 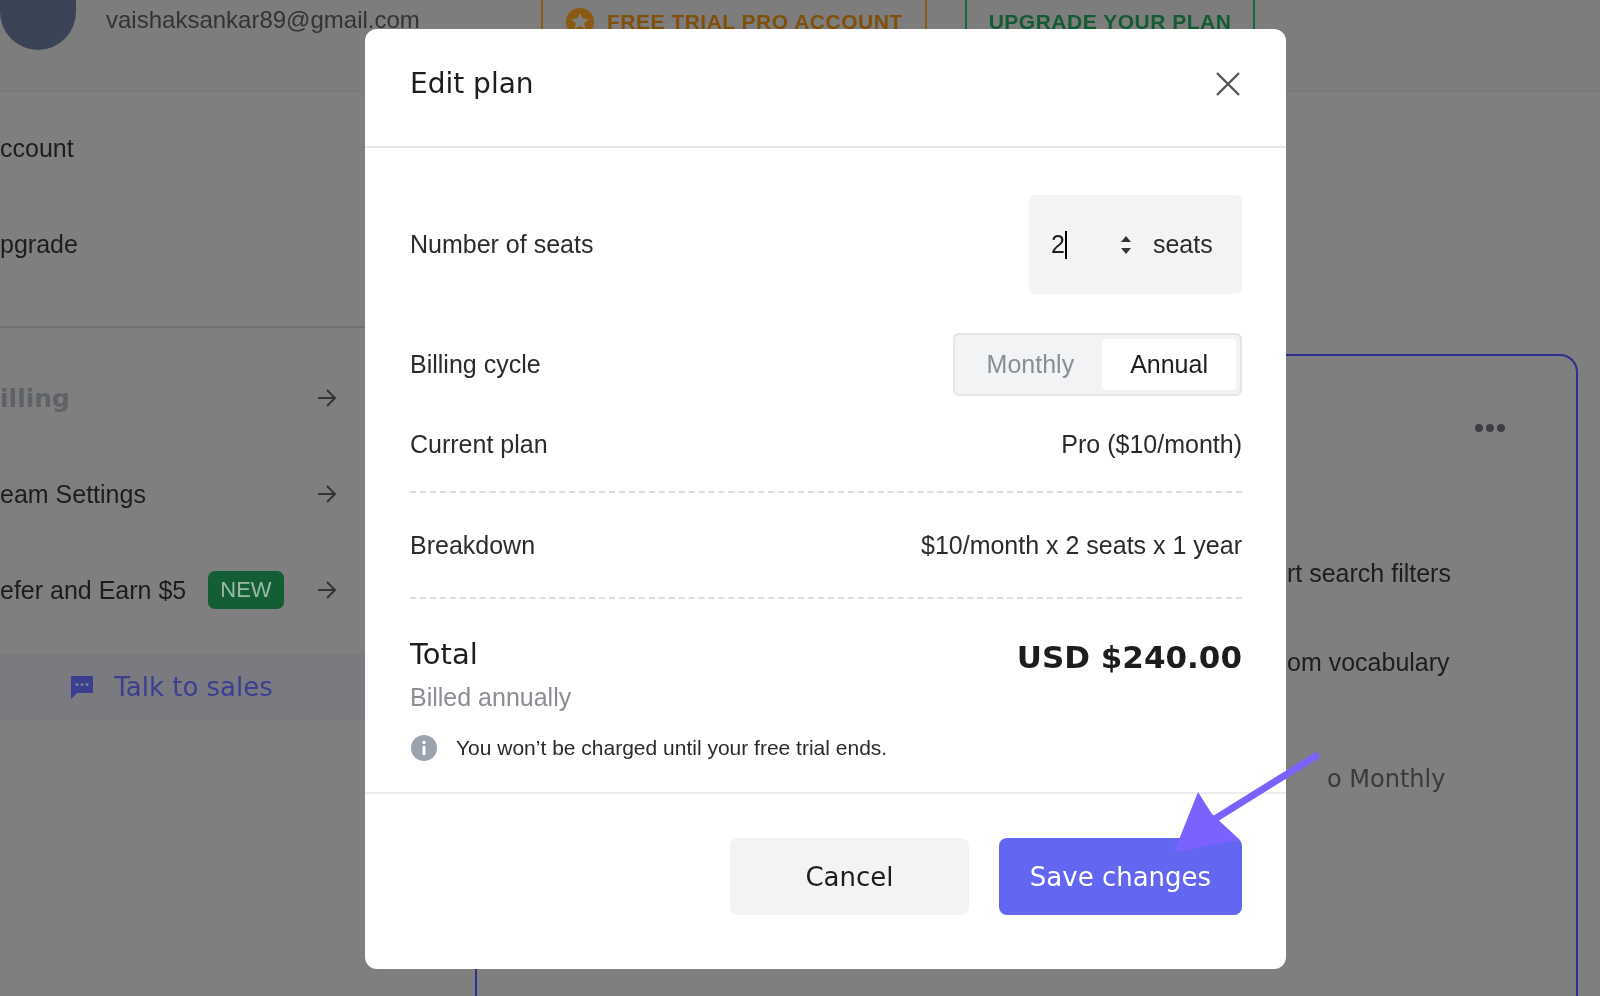 I want to click on feature-text: om vocabulary, so click(x=1369, y=662).